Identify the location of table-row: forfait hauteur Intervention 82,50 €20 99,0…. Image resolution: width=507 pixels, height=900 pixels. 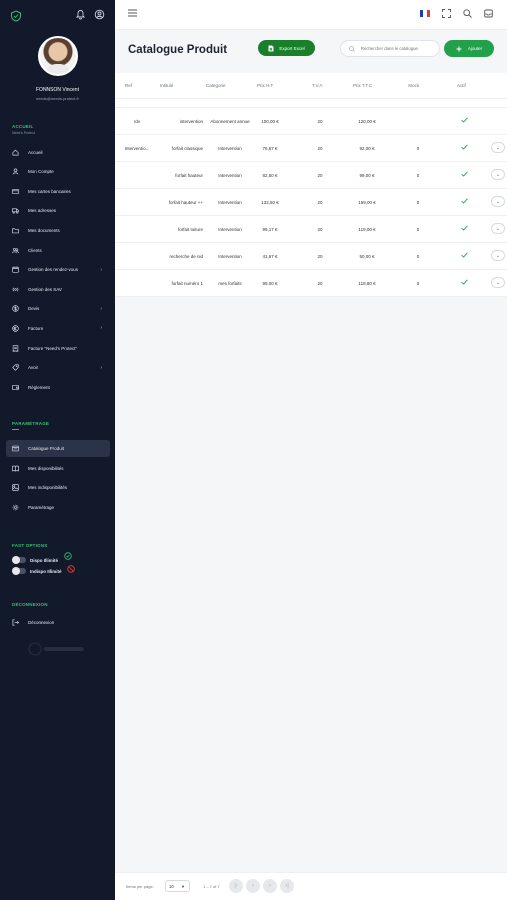
(311, 175).